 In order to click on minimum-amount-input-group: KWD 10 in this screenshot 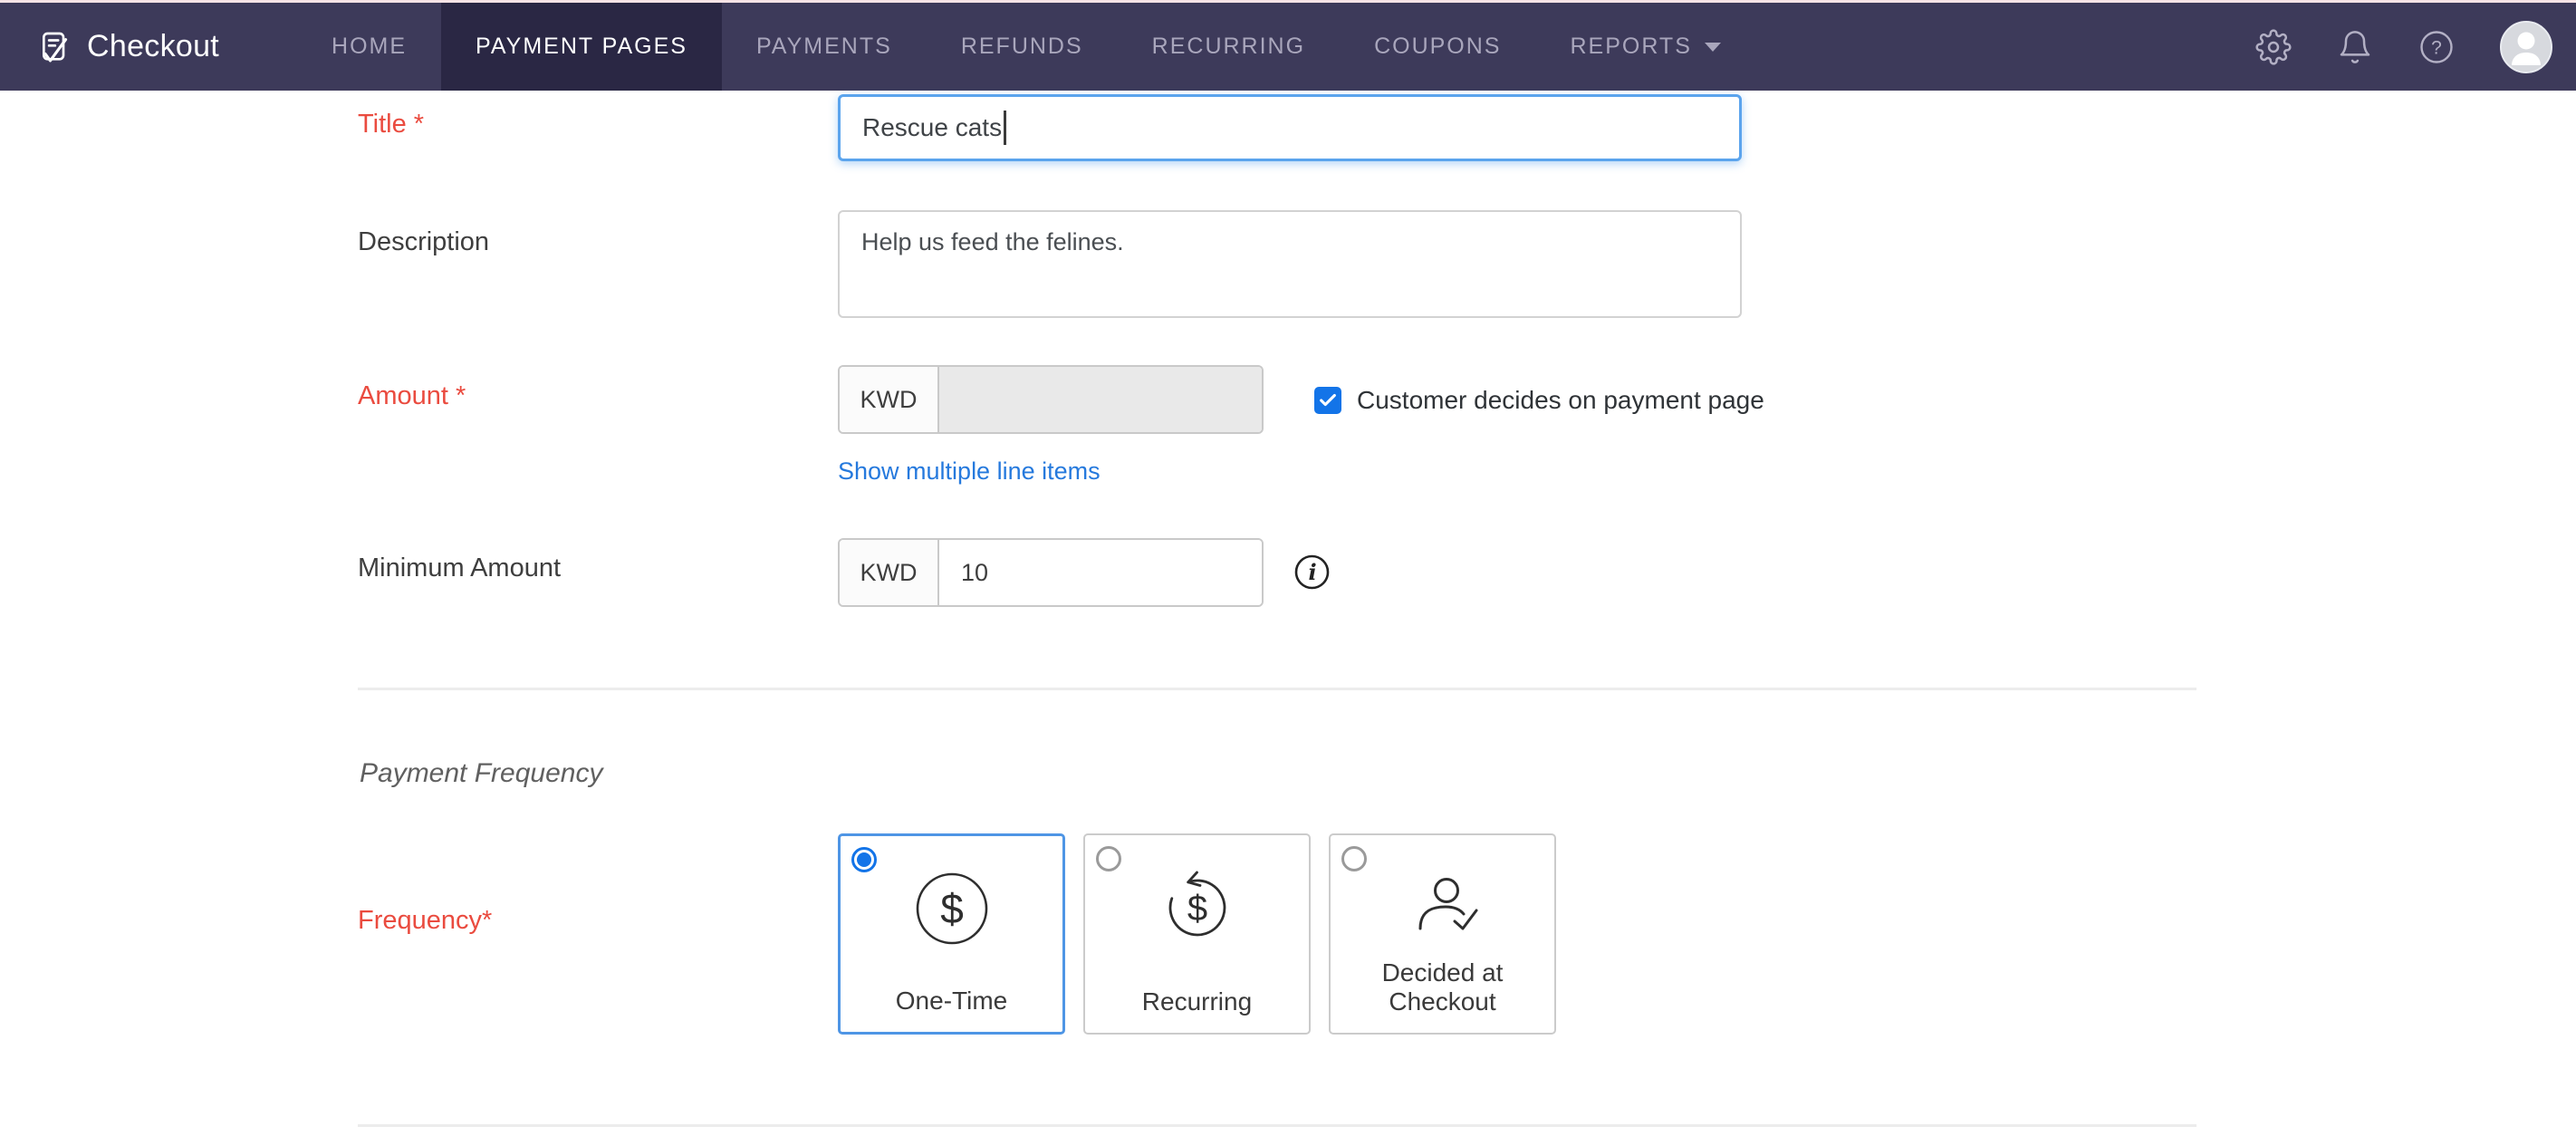, I will do `click(1051, 572)`.